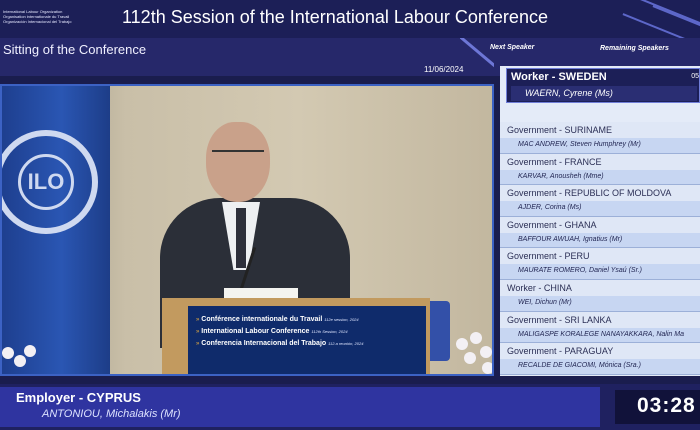 The height and width of the screenshot is (430, 700). I want to click on podium-small-es: 112.a reunión, 2024, so click(346, 343).